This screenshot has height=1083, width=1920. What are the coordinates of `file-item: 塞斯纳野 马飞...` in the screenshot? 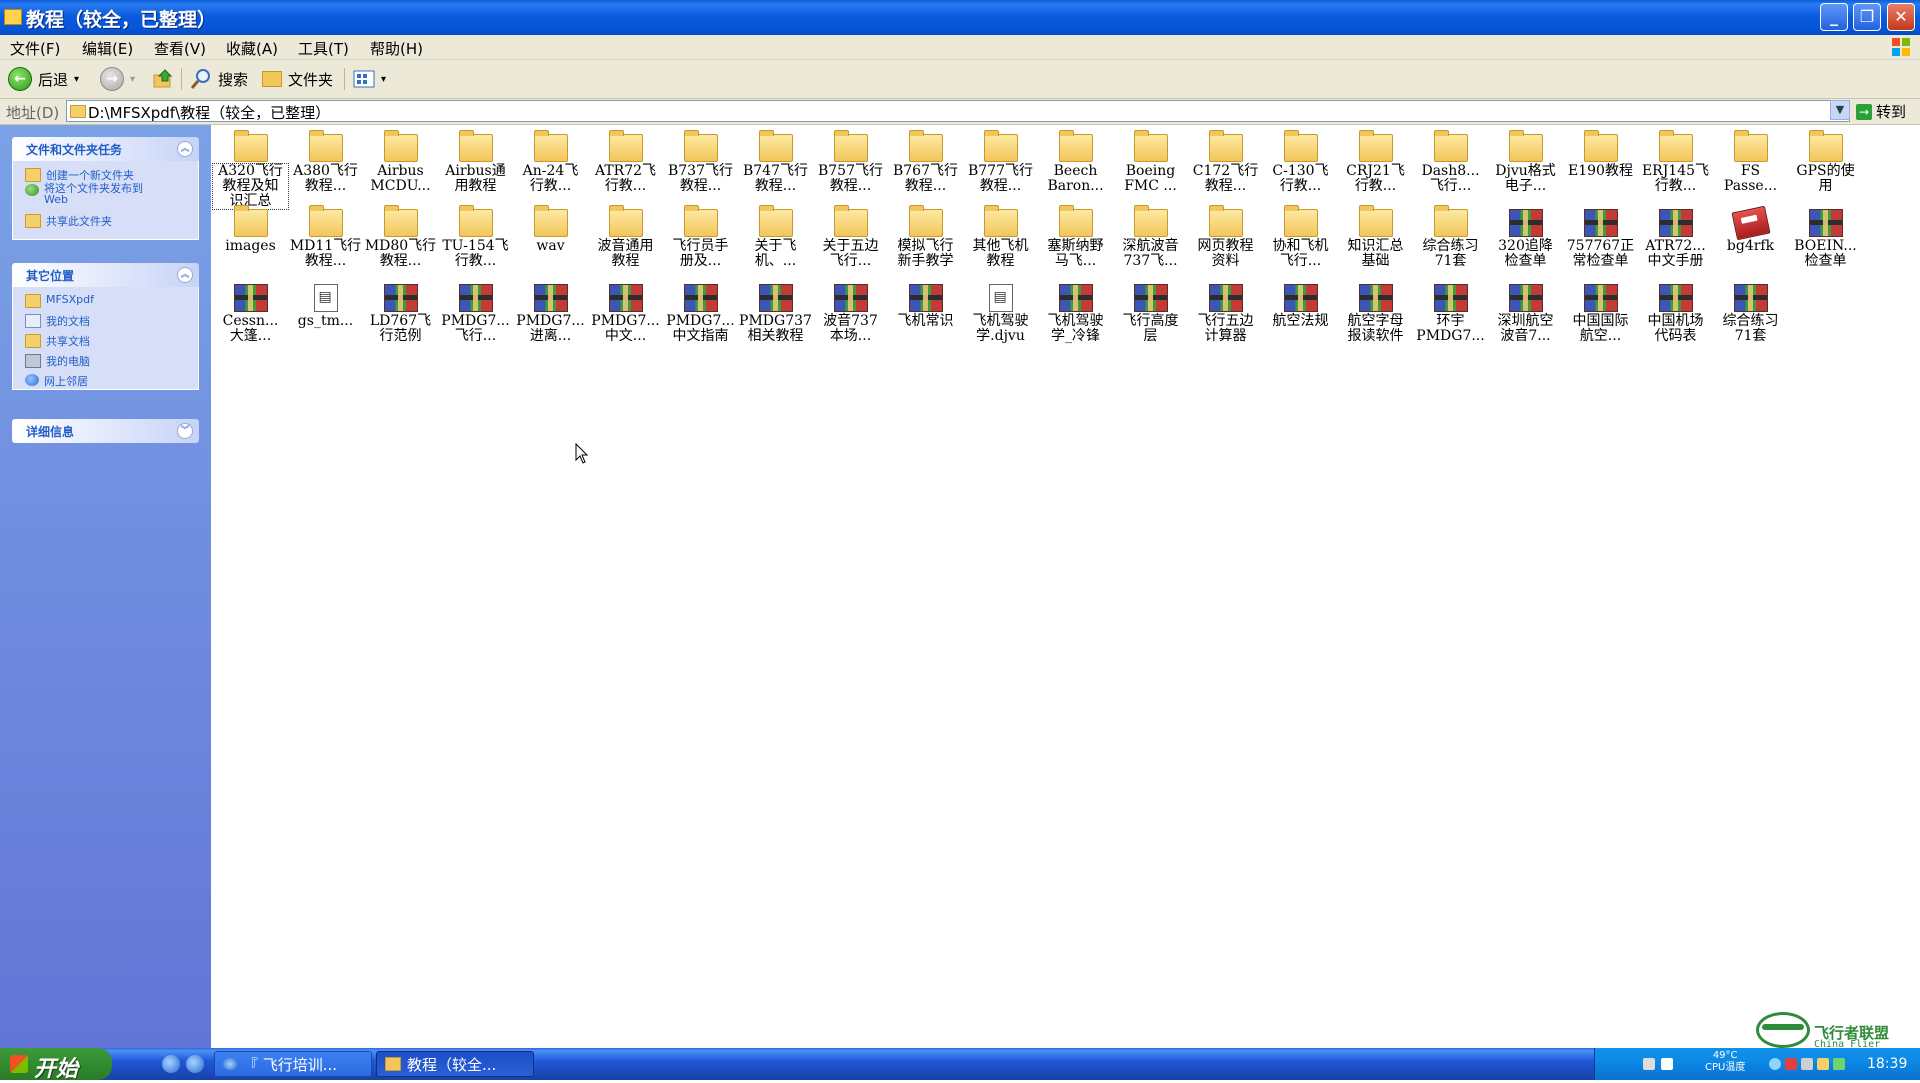 It's located at (1075, 237).